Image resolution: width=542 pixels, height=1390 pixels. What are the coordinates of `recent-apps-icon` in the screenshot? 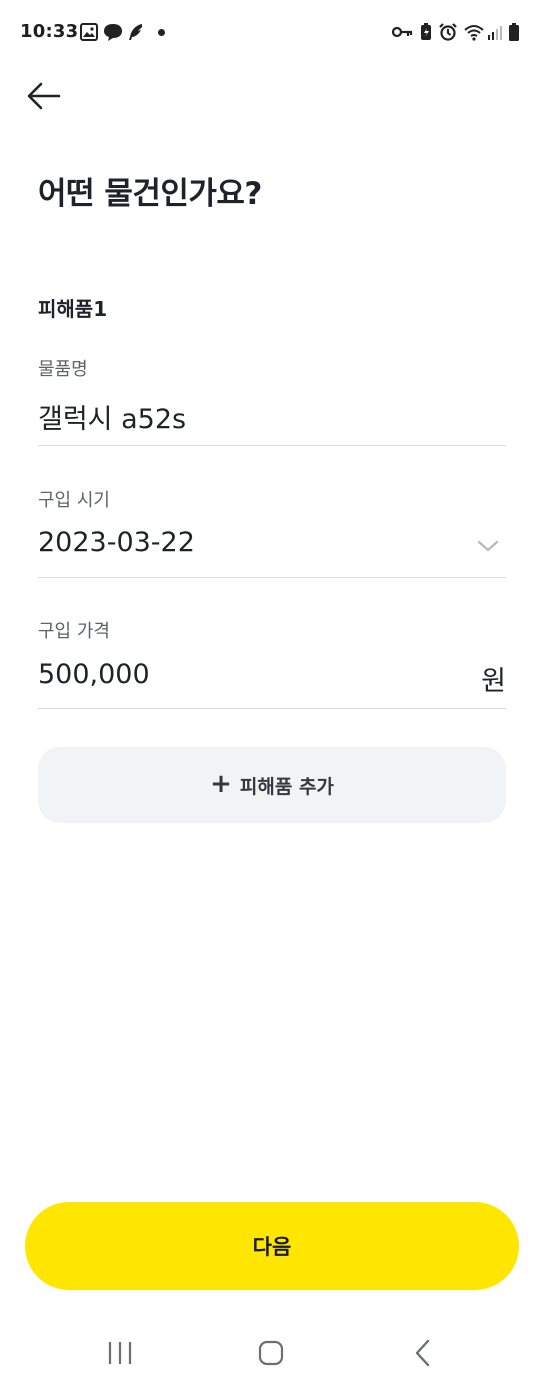 It's located at (120, 1353).